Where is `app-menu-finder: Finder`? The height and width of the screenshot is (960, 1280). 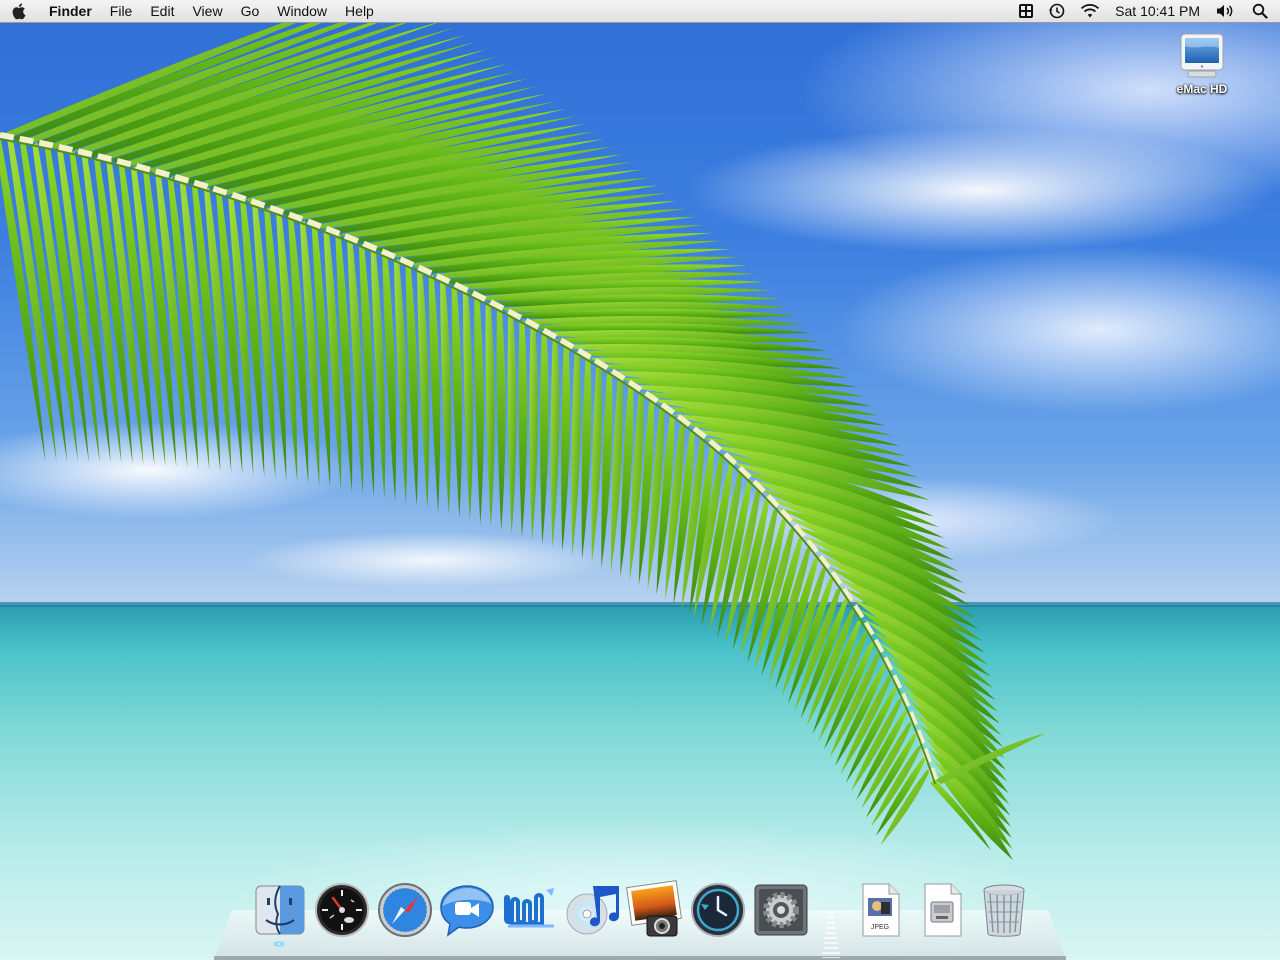
app-menu-finder: Finder is located at coordinates (70, 11).